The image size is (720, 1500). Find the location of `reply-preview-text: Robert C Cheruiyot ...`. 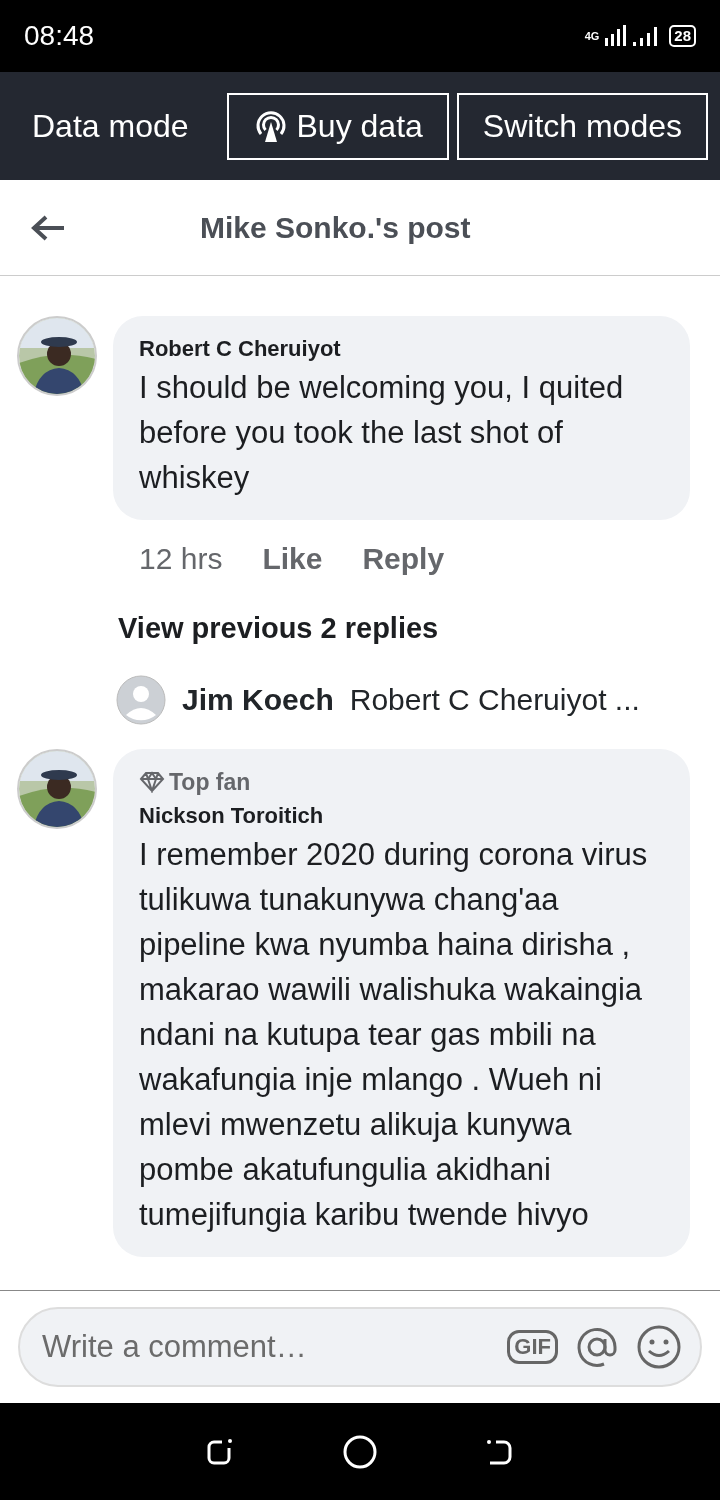

reply-preview-text: Robert C Cheruiyot ... is located at coordinates (494, 700).